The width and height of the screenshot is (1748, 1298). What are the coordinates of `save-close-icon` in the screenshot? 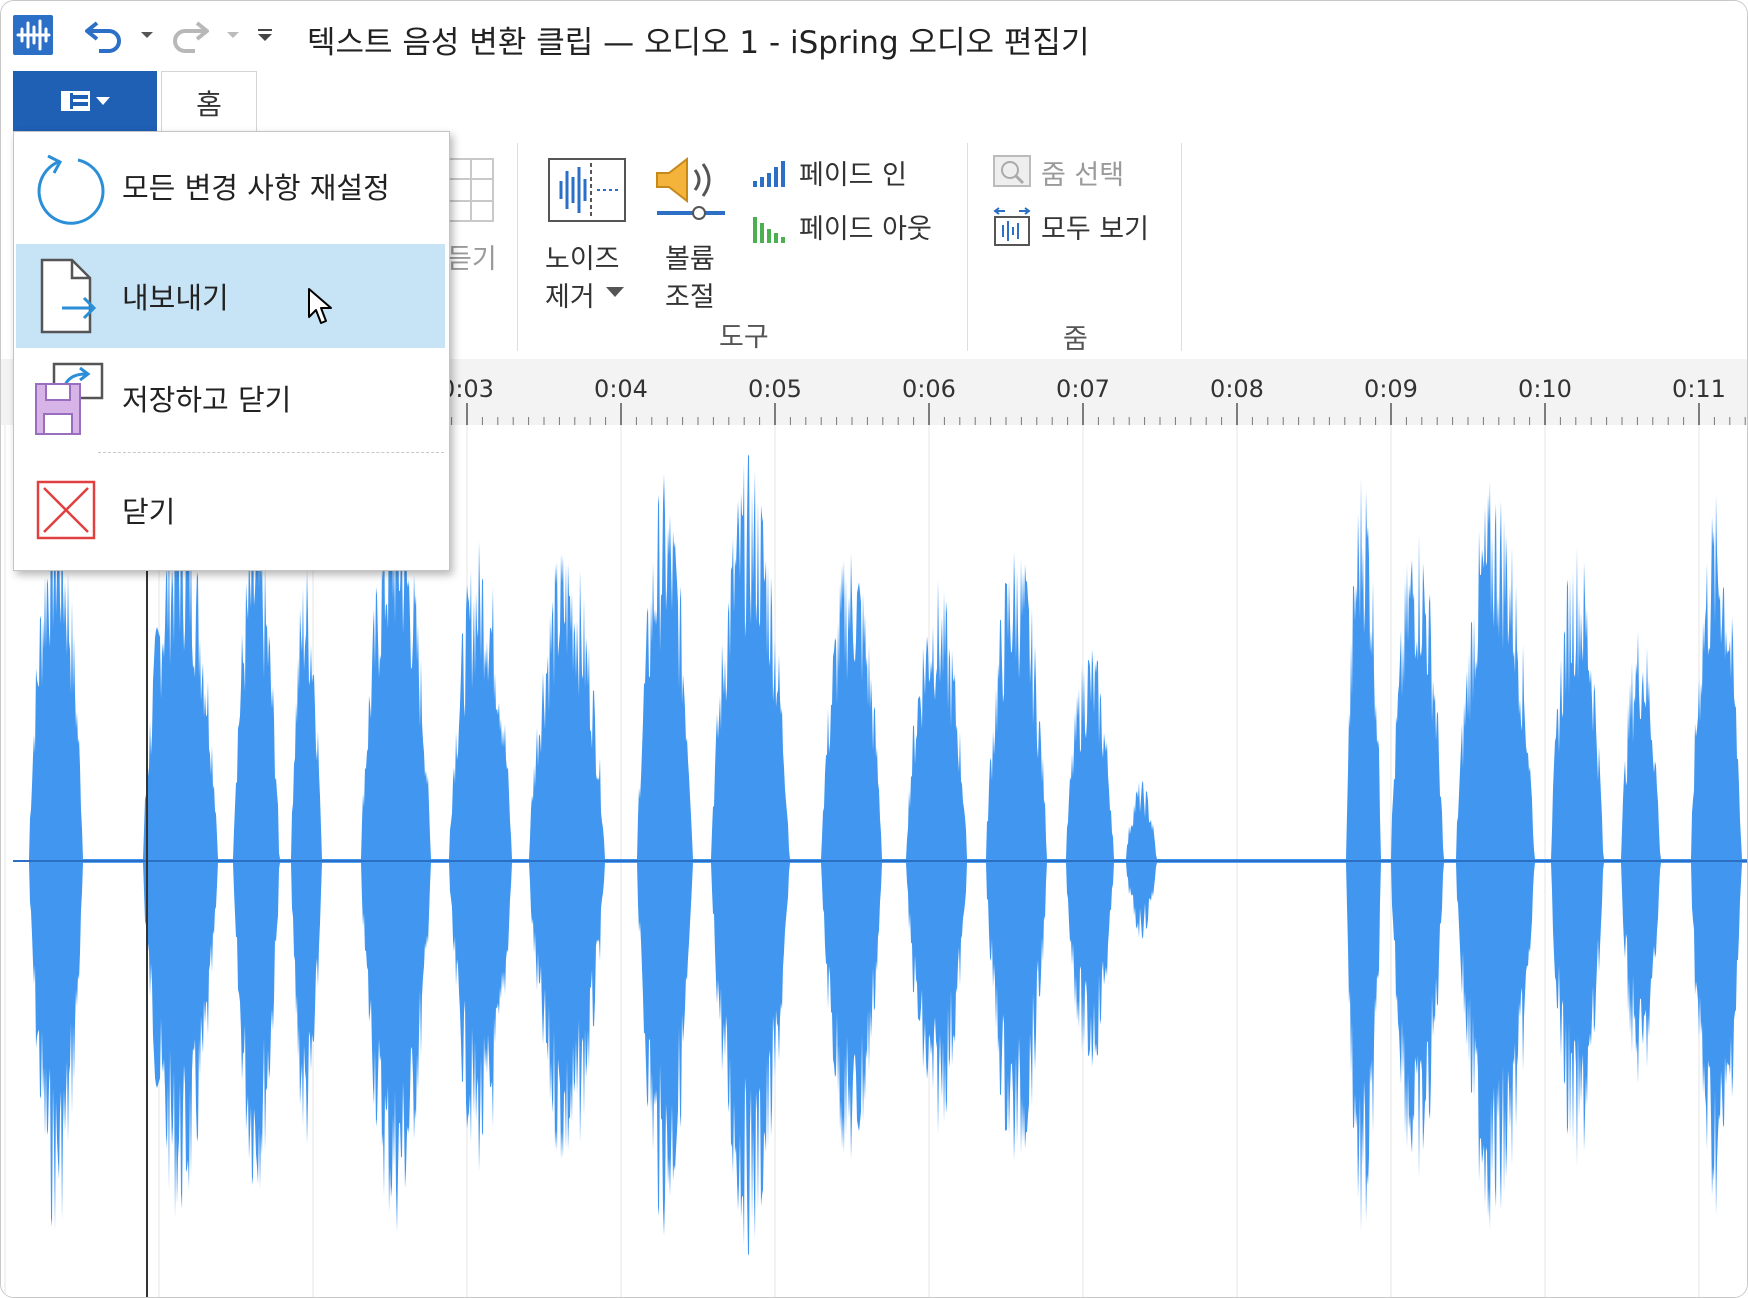 It's located at (70, 398).